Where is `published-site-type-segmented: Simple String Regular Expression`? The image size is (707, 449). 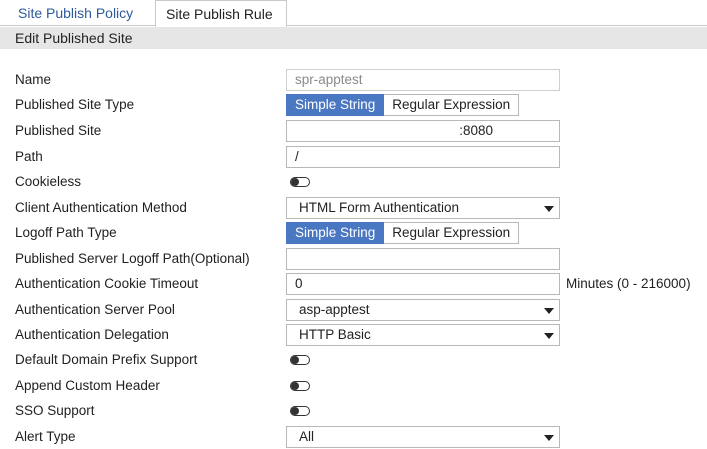 published-site-type-segmented: Simple String Regular Expression is located at coordinates (403, 105).